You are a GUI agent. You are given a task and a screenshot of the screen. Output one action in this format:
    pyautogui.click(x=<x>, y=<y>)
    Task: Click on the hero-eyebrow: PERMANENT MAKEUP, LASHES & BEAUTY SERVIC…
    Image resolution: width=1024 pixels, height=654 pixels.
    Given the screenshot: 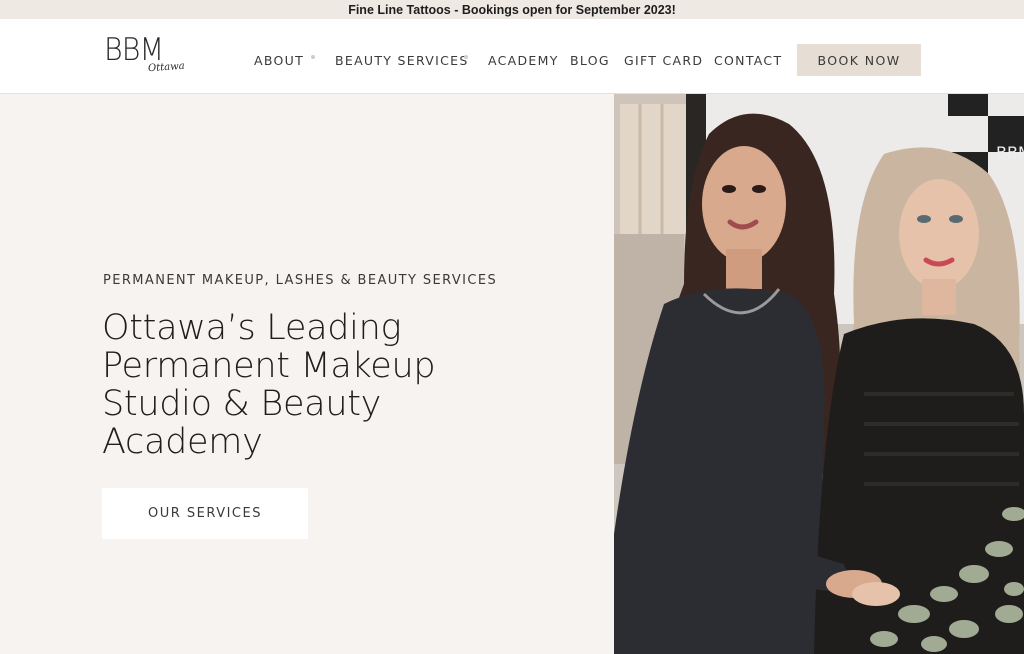 What is the action you would take?
    pyautogui.click(x=300, y=280)
    